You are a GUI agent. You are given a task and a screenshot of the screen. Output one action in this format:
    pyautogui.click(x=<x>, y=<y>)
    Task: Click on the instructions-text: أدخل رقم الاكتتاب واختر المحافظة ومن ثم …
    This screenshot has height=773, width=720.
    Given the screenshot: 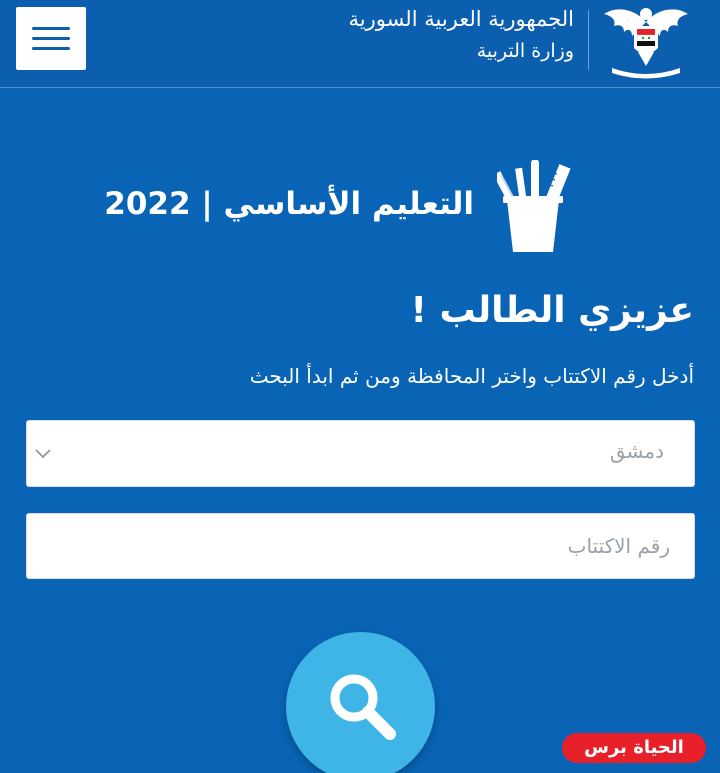 What is the action you would take?
    pyautogui.click(x=471, y=376)
    